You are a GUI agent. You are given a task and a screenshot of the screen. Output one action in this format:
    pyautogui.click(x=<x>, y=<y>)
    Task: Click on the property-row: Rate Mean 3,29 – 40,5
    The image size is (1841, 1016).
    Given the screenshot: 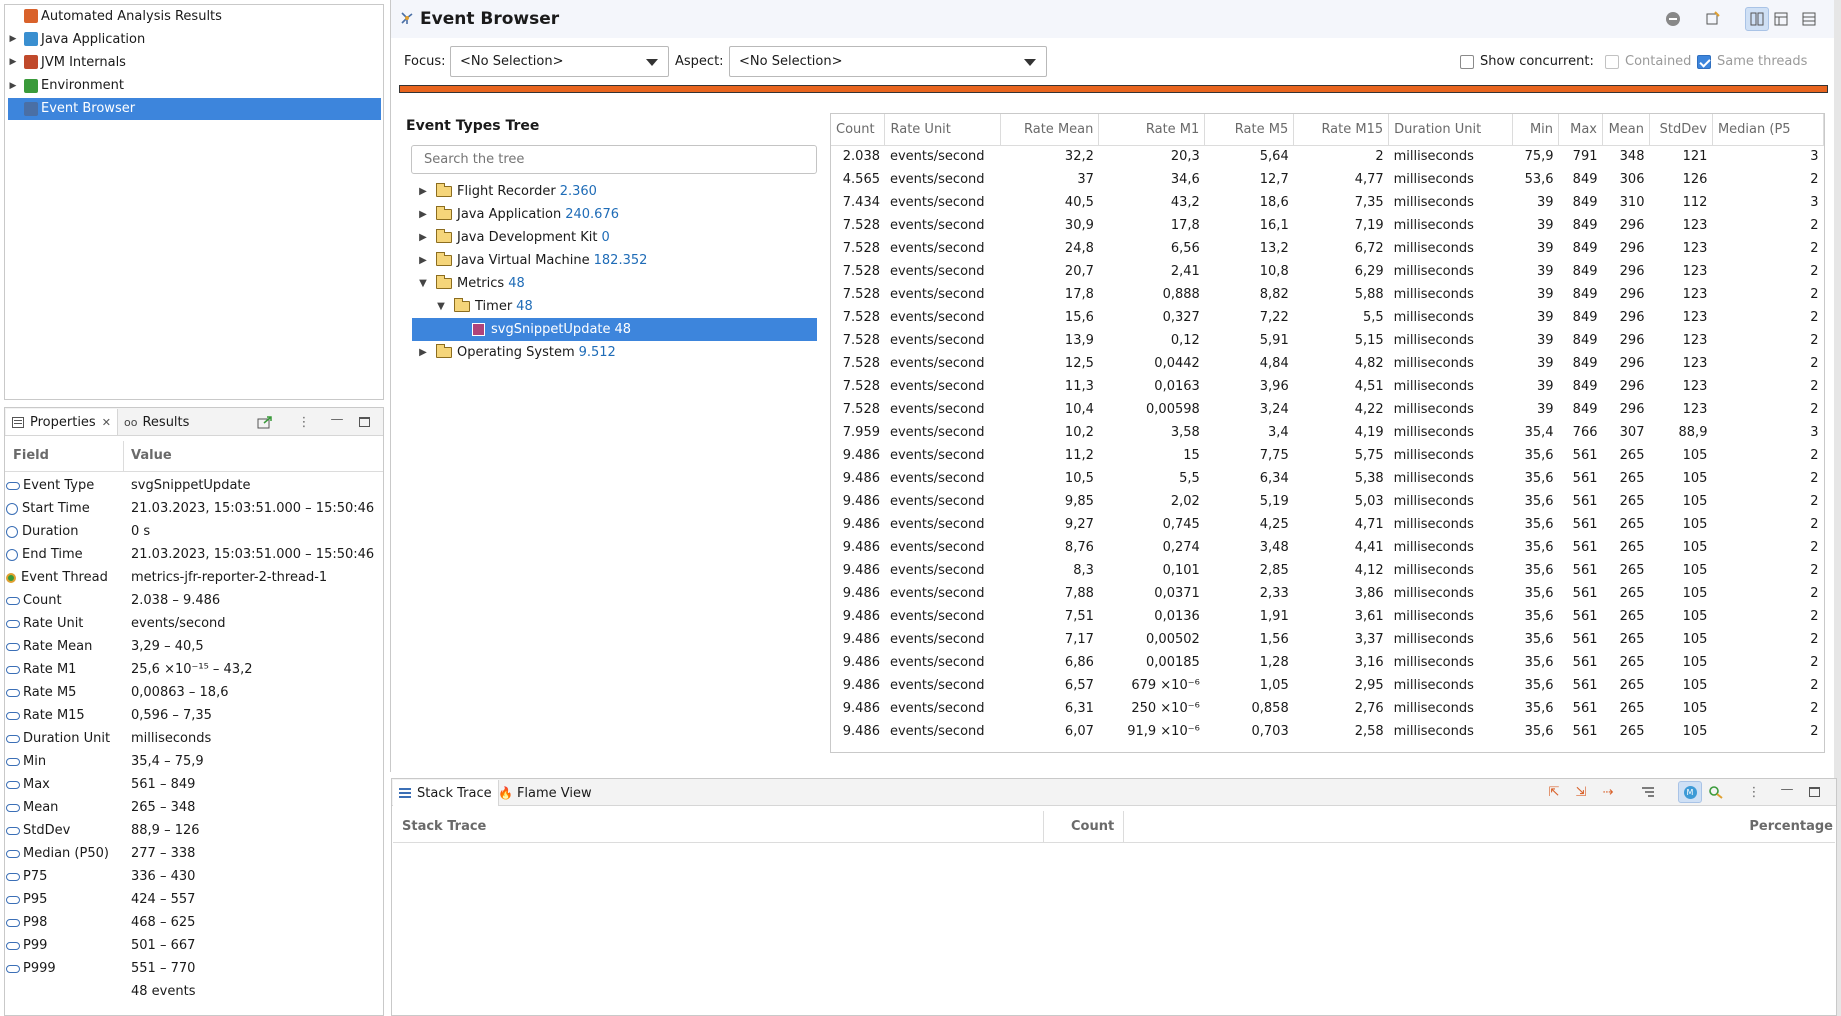 What is the action you would take?
    pyautogui.click(x=194, y=646)
    